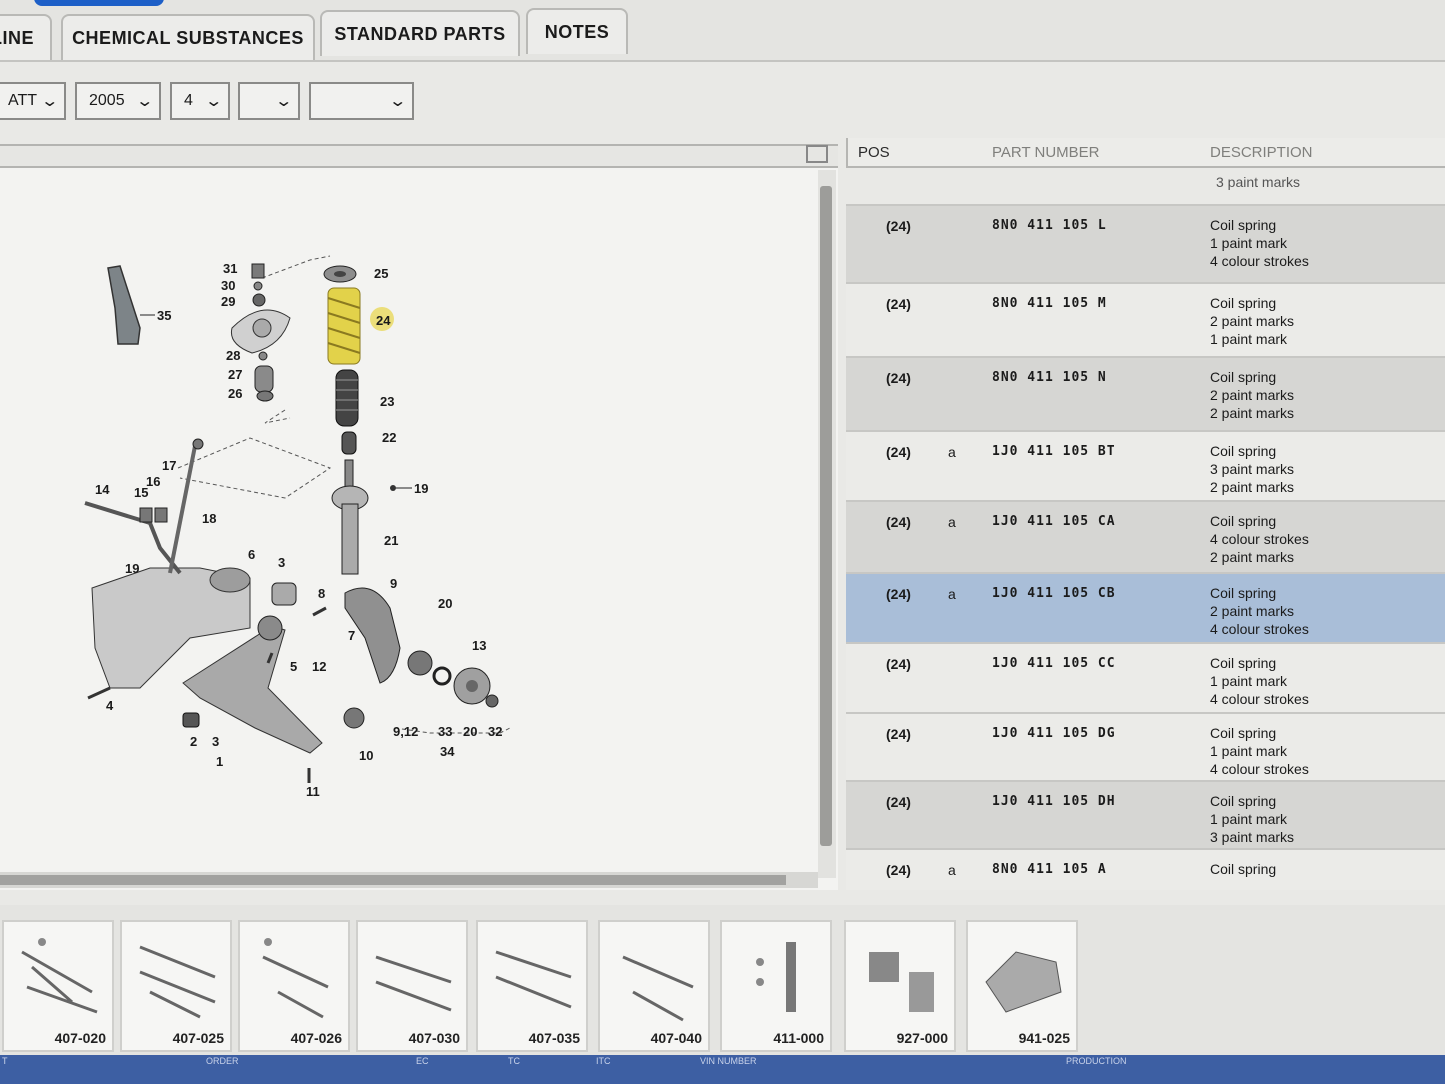 The width and height of the screenshot is (1445, 1084). Describe the element at coordinates (1261, 152) in the screenshot. I see `column-header-description: DESCRIPTION` at that location.